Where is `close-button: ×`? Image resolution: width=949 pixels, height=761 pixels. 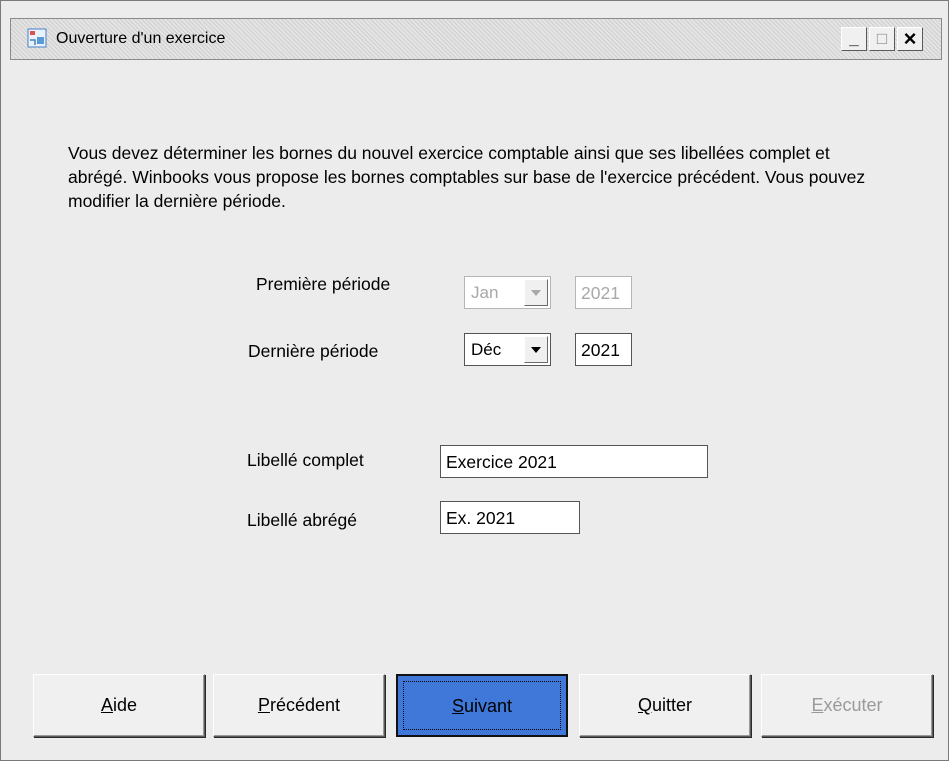 close-button: × is located at coordinates (910, 39).